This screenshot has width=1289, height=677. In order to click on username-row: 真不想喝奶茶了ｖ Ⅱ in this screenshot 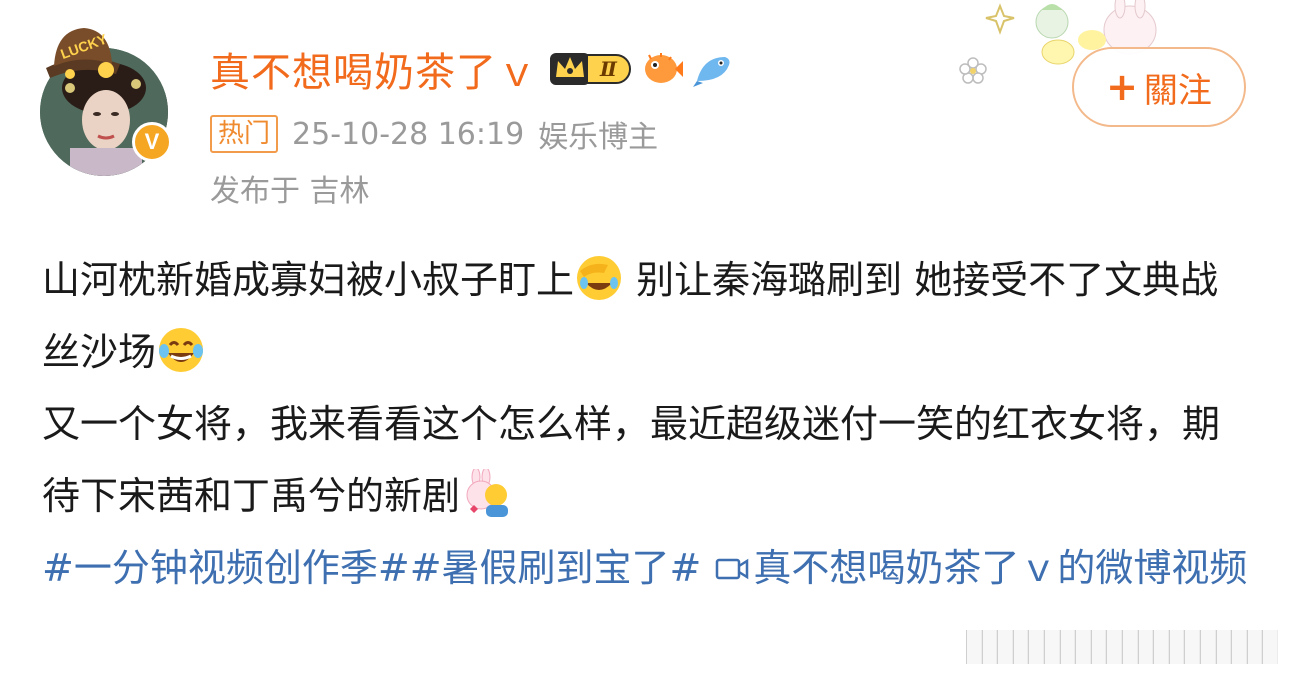, I will do `click(472, 70)`.